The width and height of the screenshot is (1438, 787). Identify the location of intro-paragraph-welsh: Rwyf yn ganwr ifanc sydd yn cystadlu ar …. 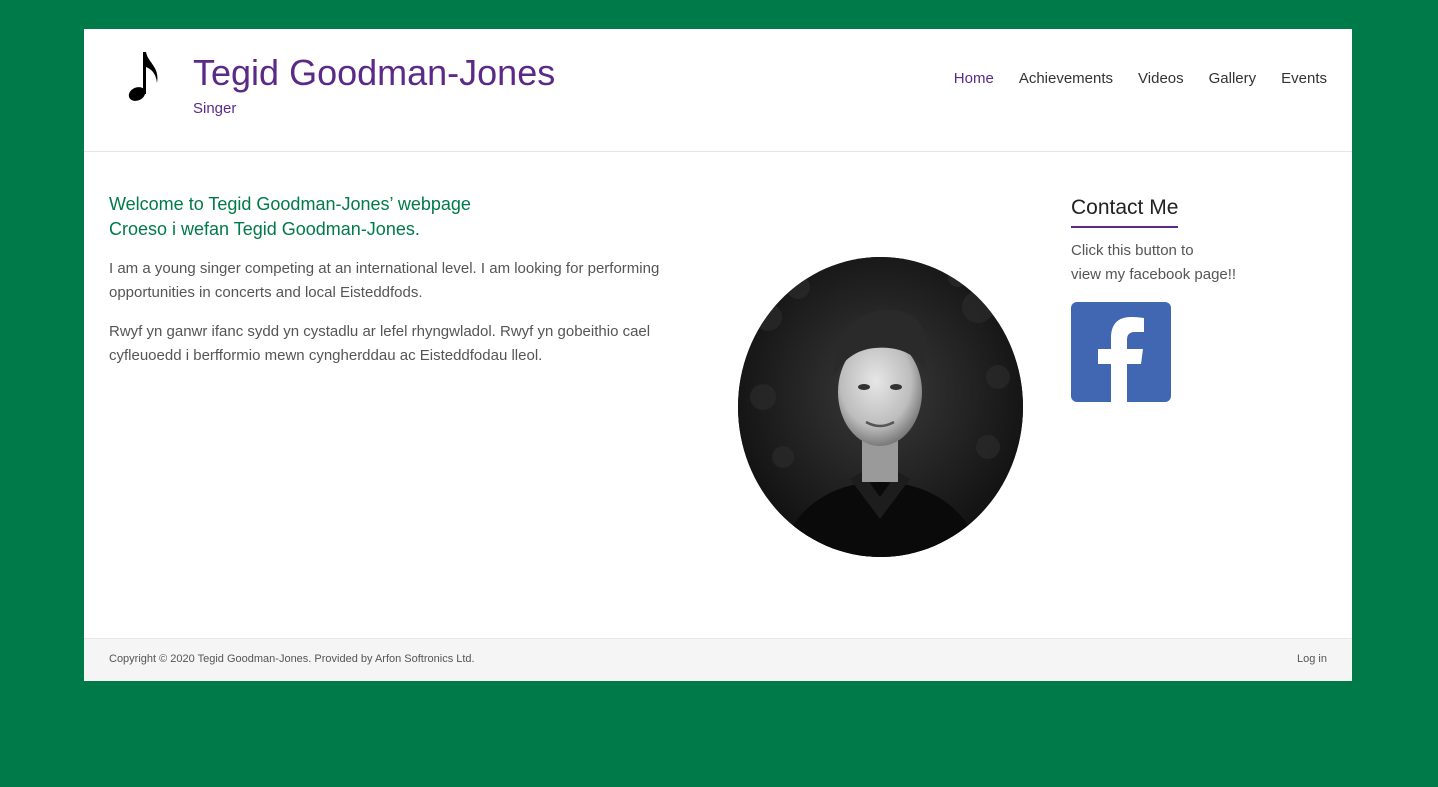
(380, 343).